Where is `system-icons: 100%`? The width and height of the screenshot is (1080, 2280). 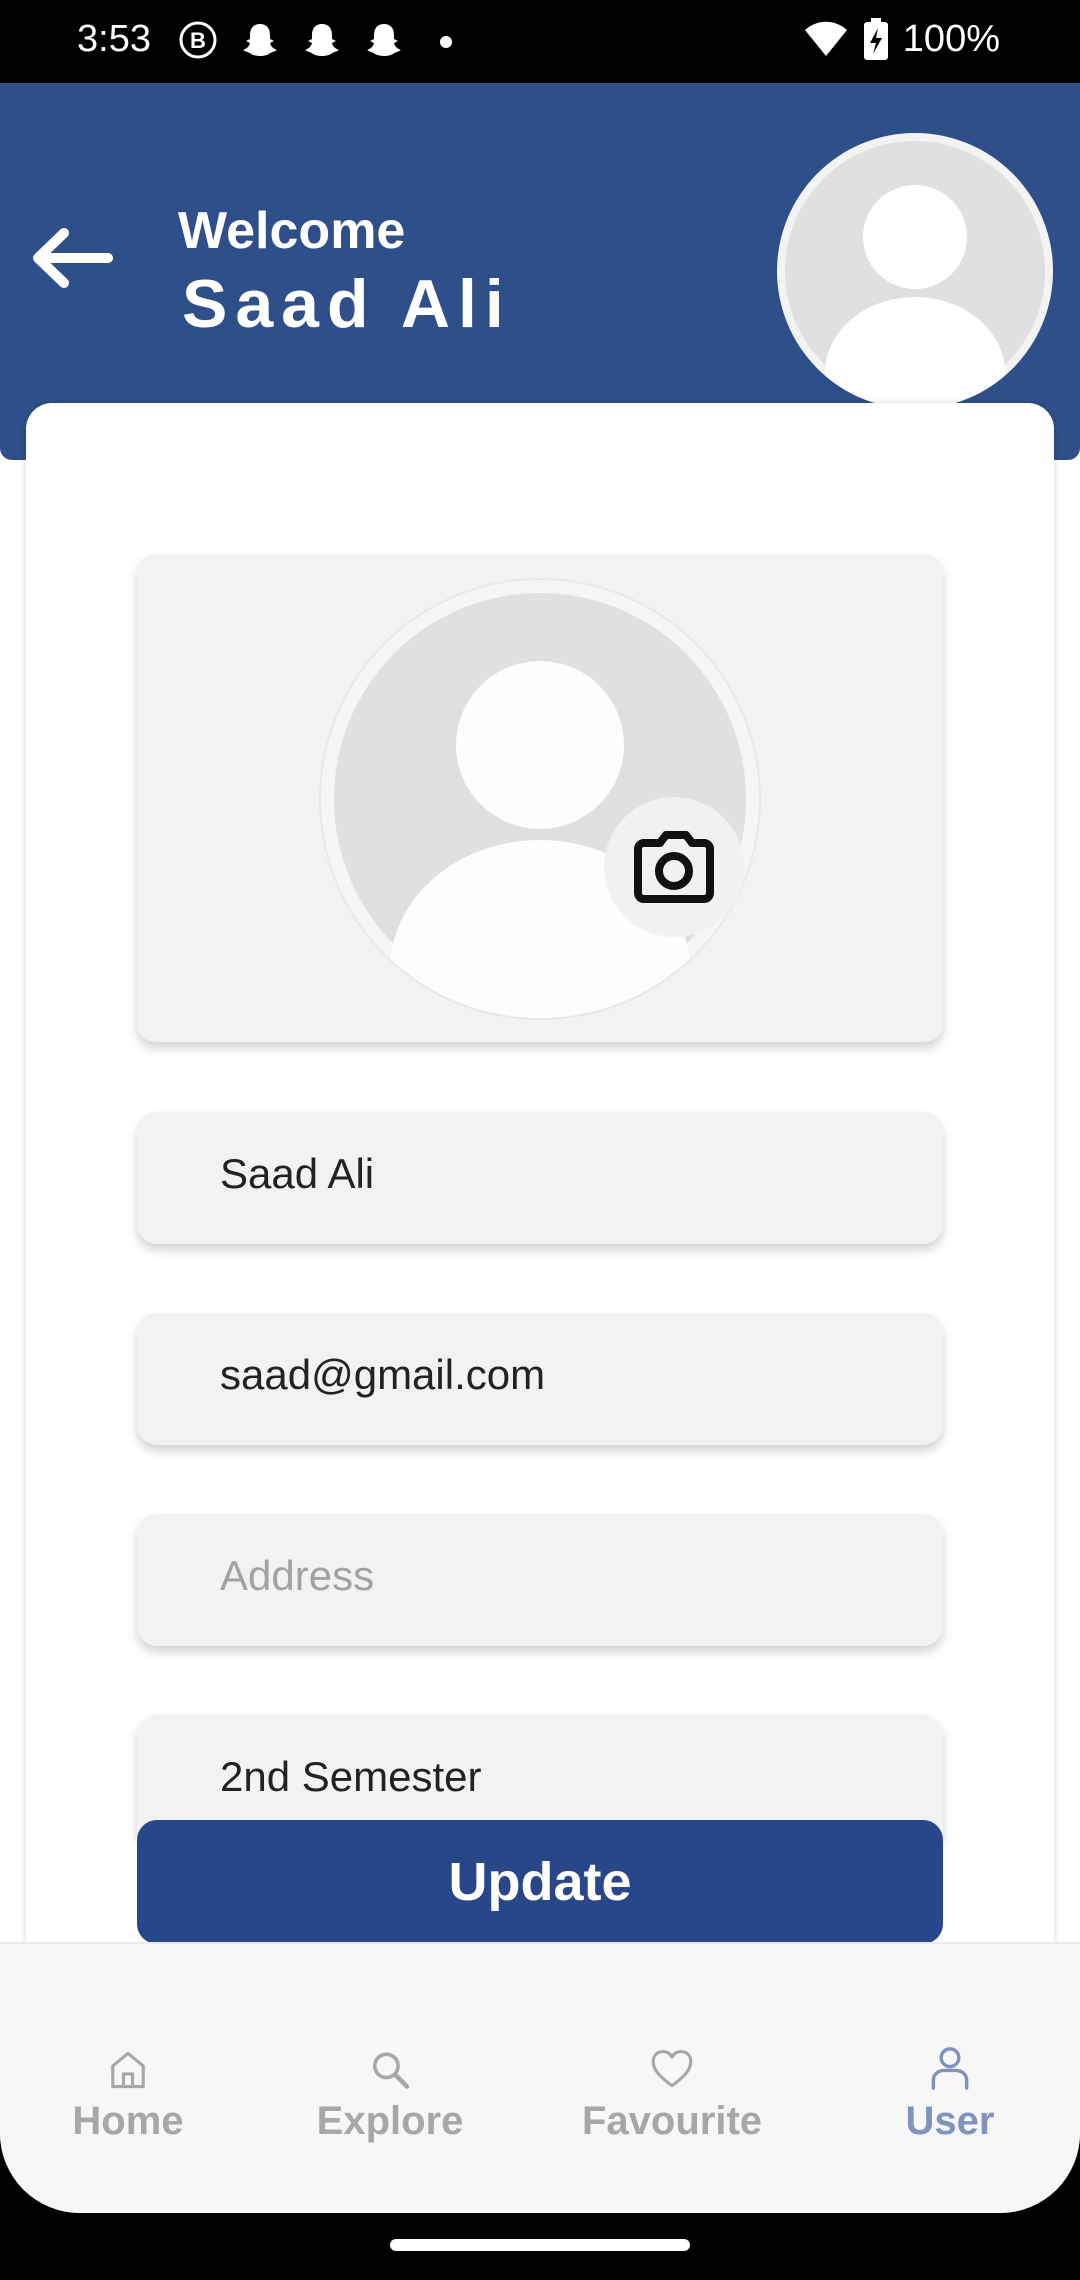
system-icons: 100% is located at coordinates (901, 39).